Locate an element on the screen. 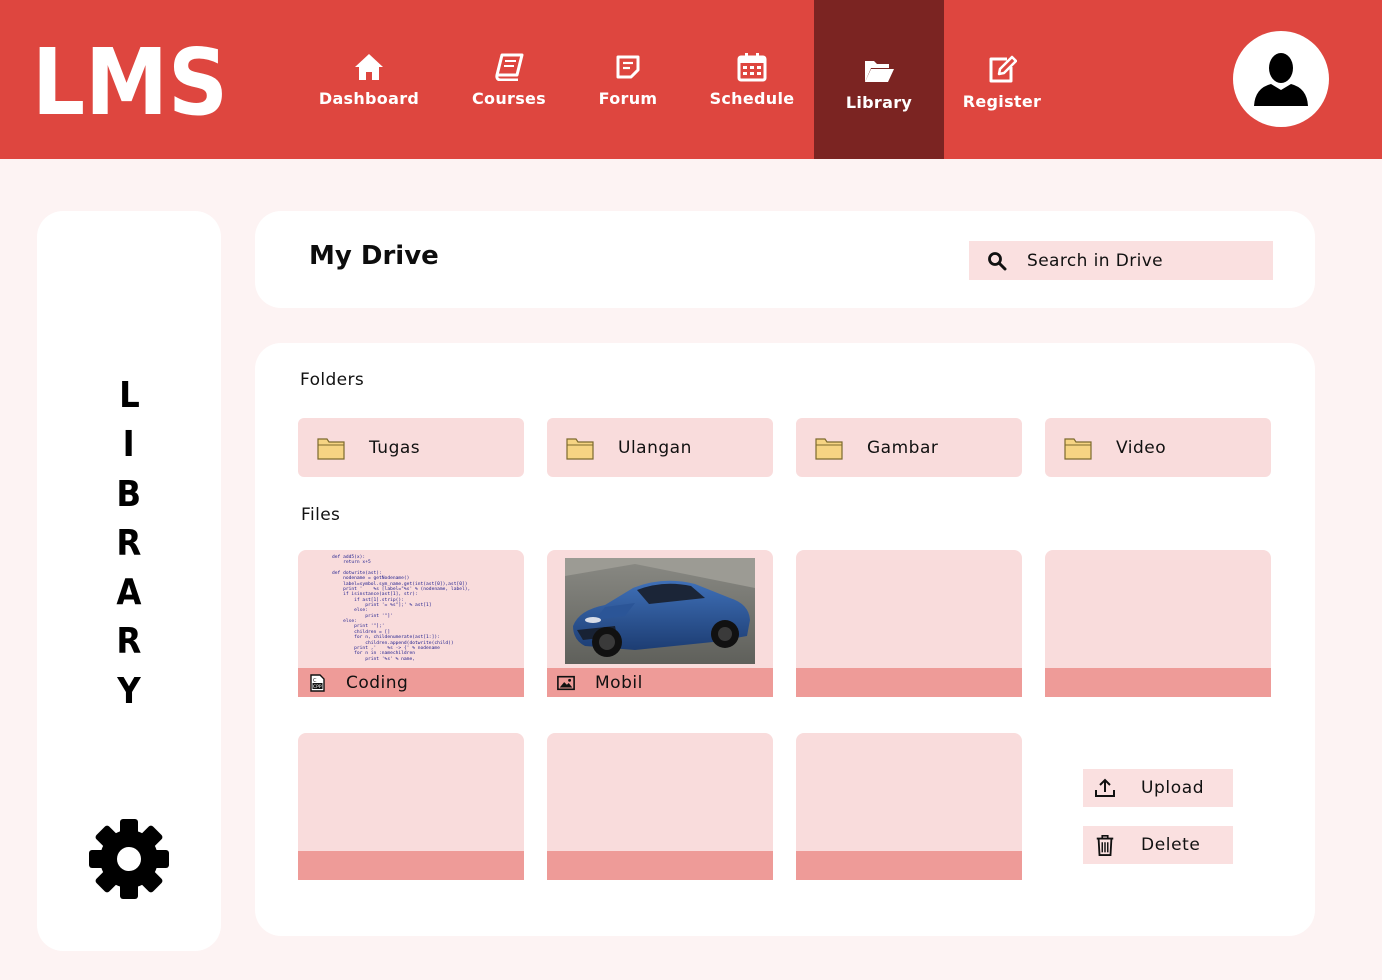 Image resolution: width=1382 pixels, height=980 pixels. nav-courses: Courses is located at coordinates (509, 79).